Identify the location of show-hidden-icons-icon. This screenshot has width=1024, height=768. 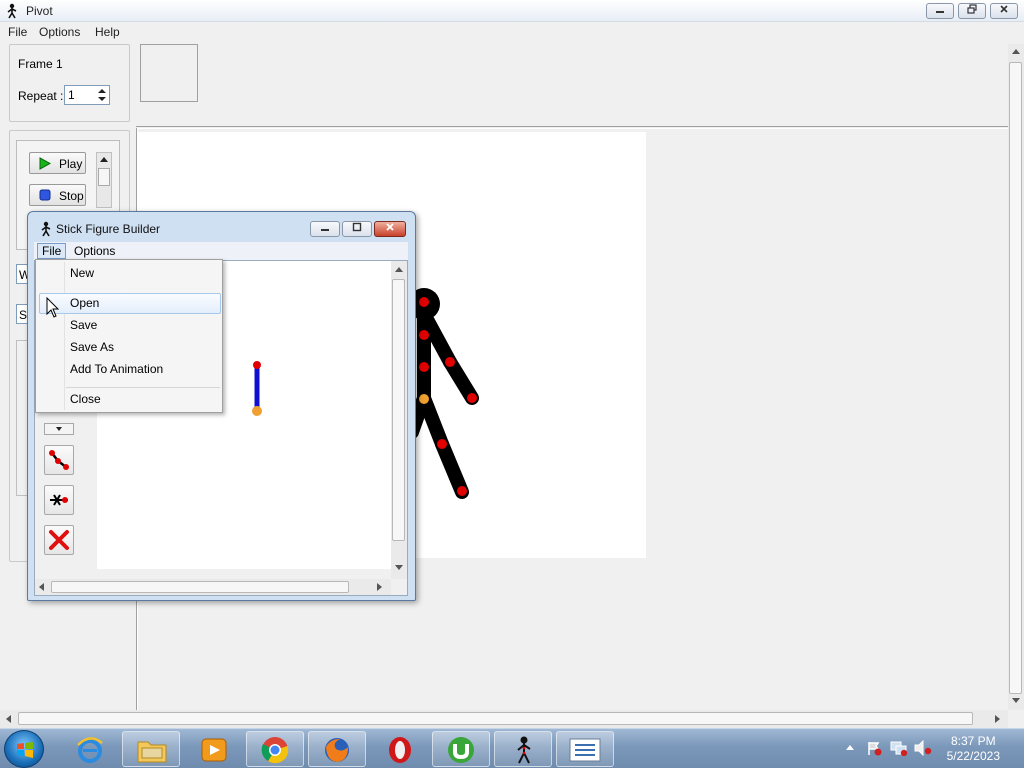
(850, 747).